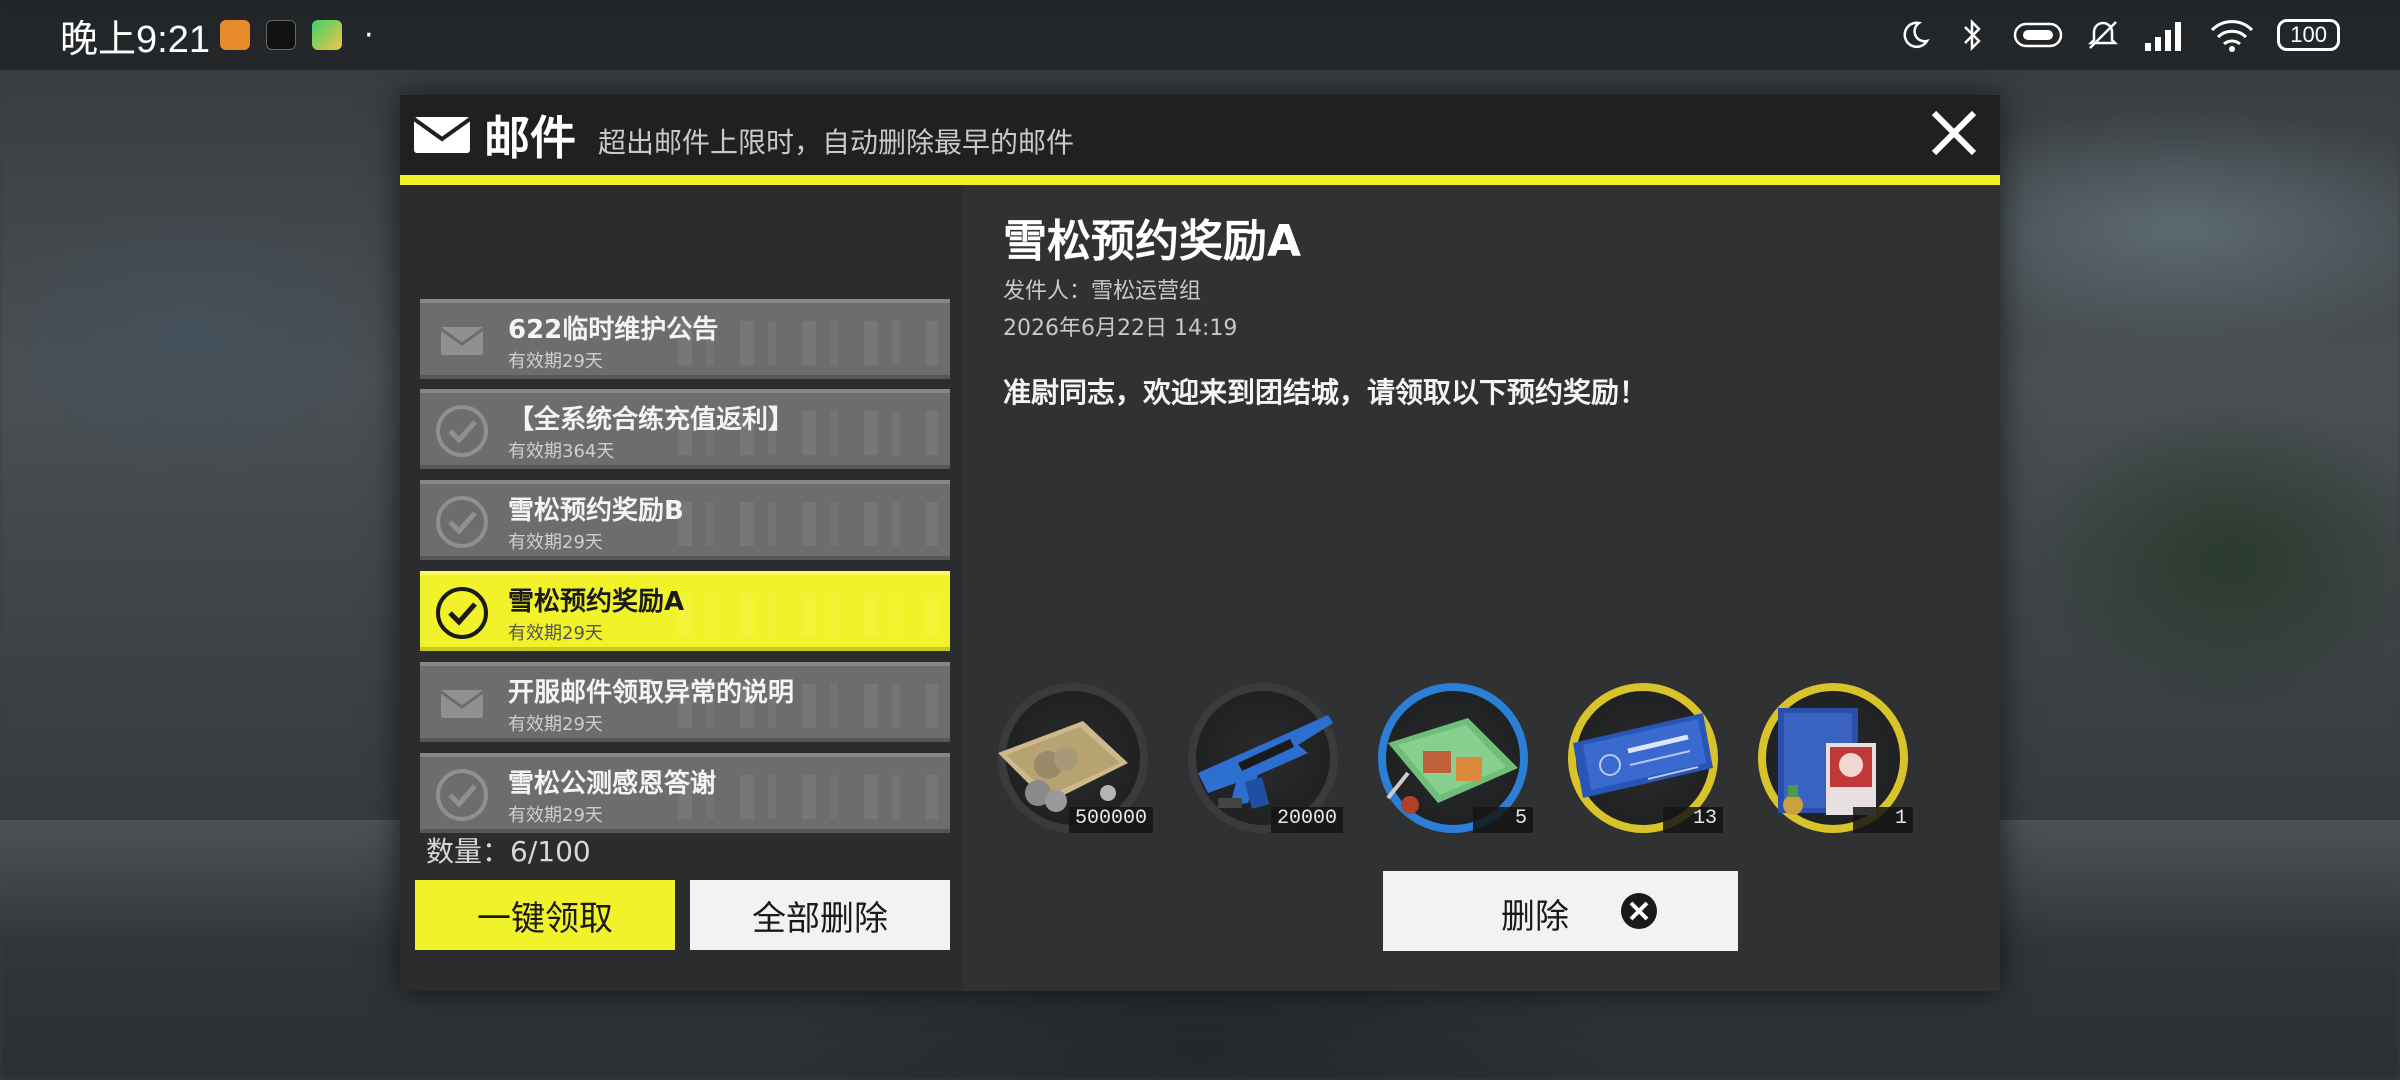 Image resolution: width=2400 pixels, height=1080 pixels. I want to click on reward-item-rifle: 20000, so click(1260, 763).